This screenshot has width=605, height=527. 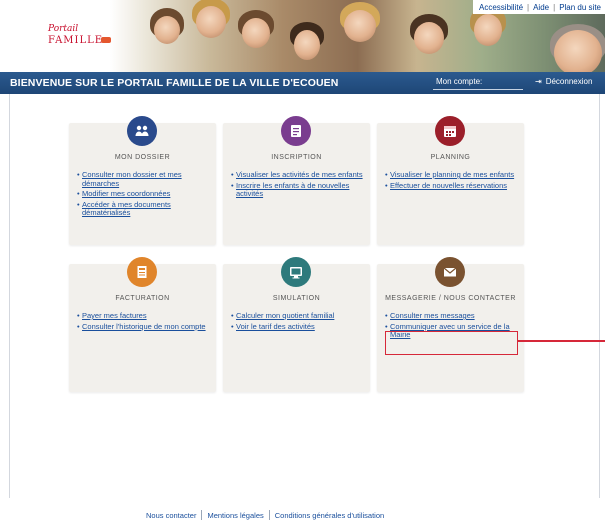 What do you see at coordinates (235, 515) in the screenshot?
I see `legal-link: Mentions légales` at bounding box center [235, 515].